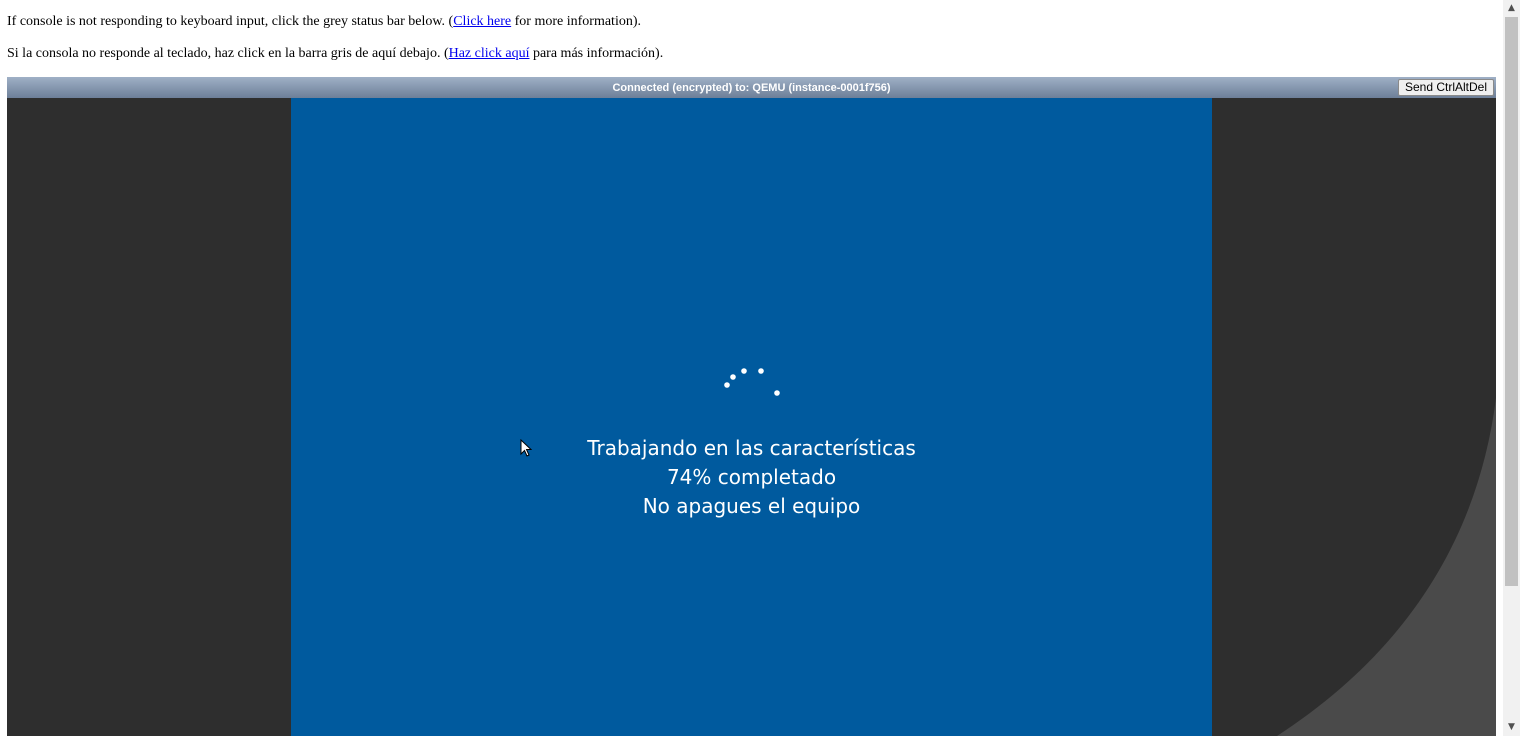 The height and width of the screenshot is (736, 1520). I want to click on scroll-up-arrow-icon: ▲, so click(1511, 8).